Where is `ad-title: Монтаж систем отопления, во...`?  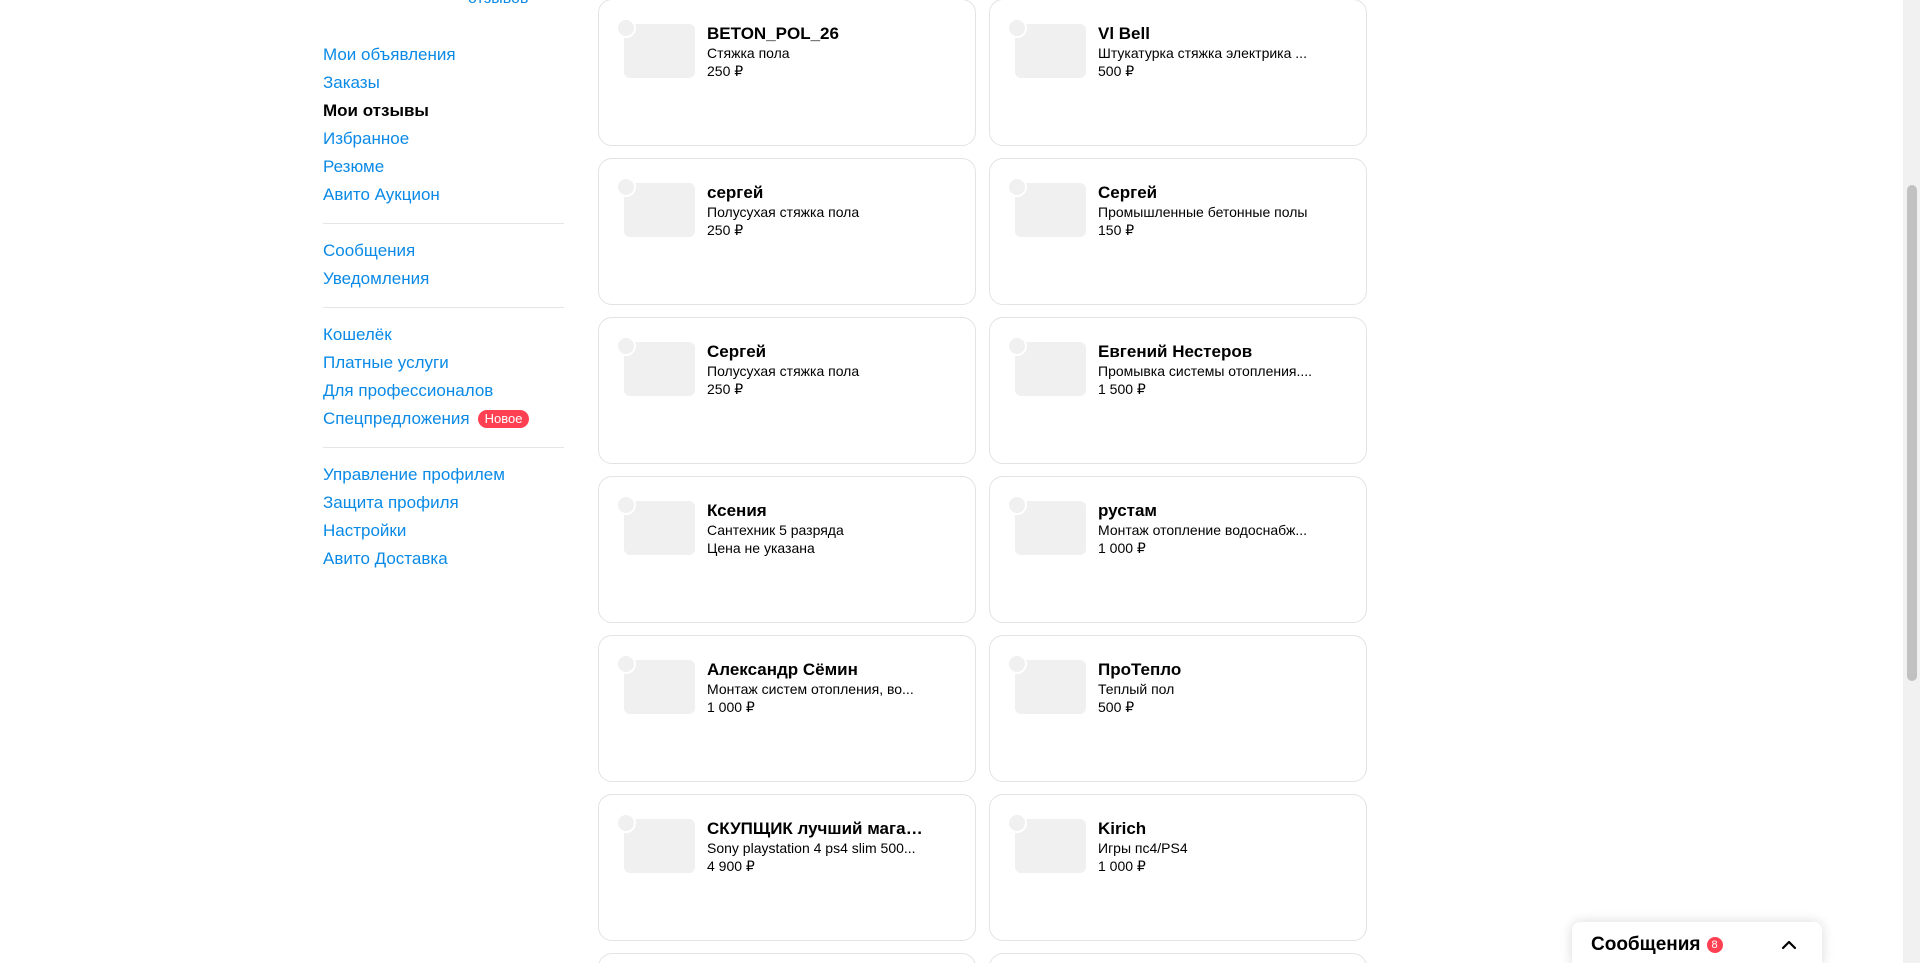 ad-title: Монтаж систем отопления, во... is located at coordinates (810, 689).